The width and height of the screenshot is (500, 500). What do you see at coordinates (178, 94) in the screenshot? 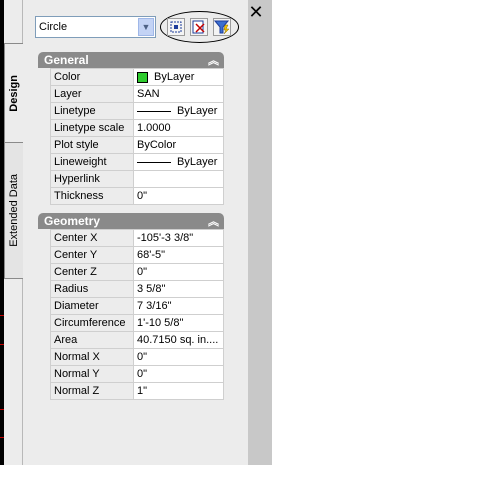
I see `property-value: SAN` at bounding box center [178, 94].